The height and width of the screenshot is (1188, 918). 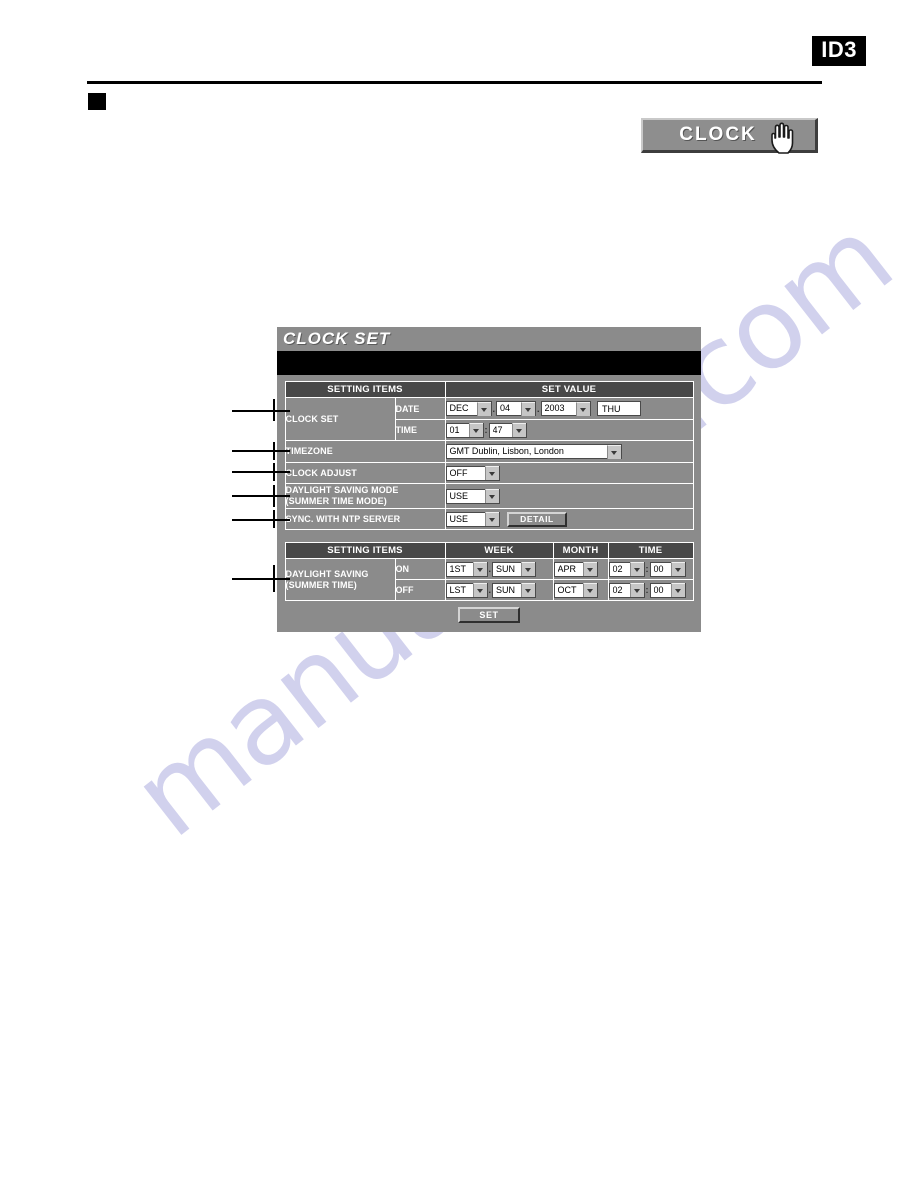 What do you see at coordinates (261, 579) in the screenshot?
I see `callout-line-dst-table` at bounding box center [261, 579].